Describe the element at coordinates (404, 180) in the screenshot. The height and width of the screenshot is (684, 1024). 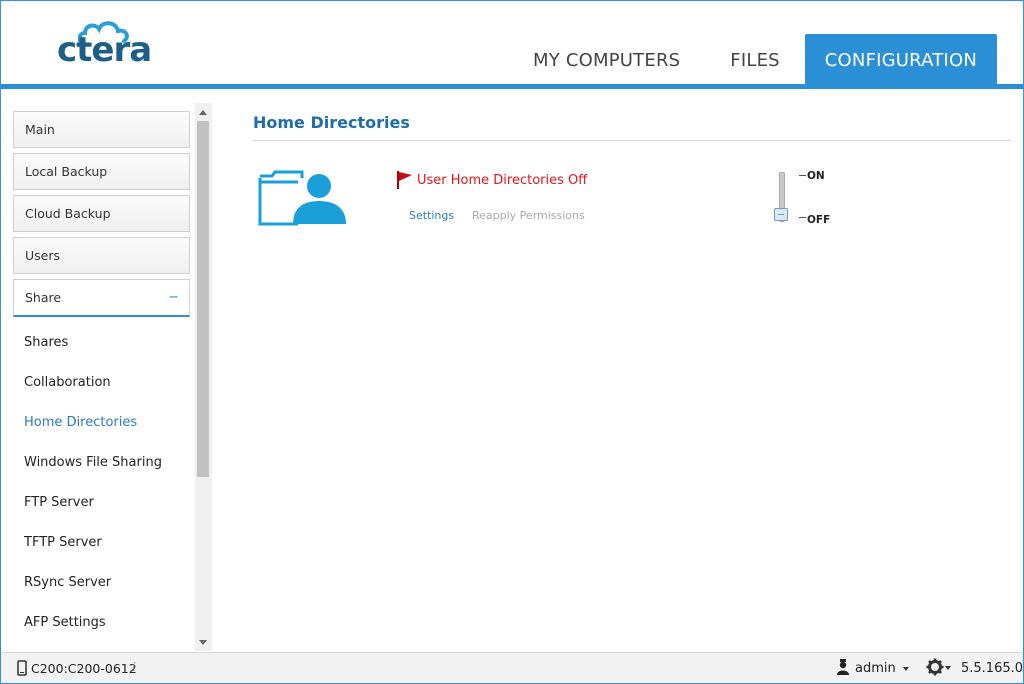
I see `flag-icon` at that location.